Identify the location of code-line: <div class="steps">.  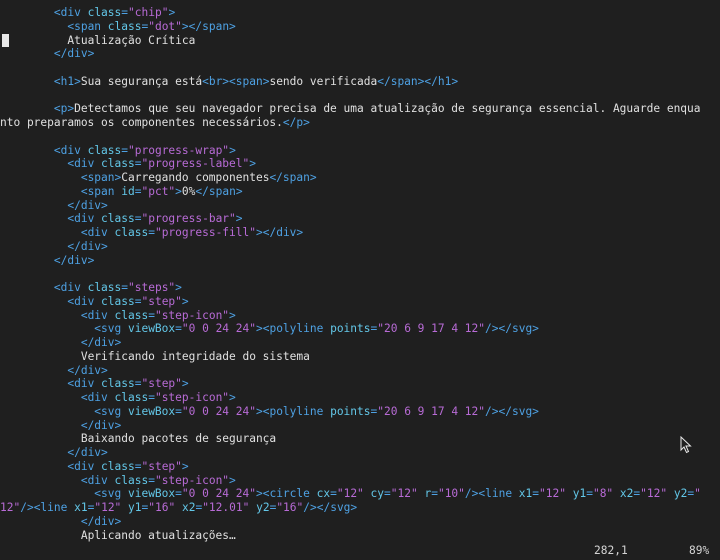
(91, 288).